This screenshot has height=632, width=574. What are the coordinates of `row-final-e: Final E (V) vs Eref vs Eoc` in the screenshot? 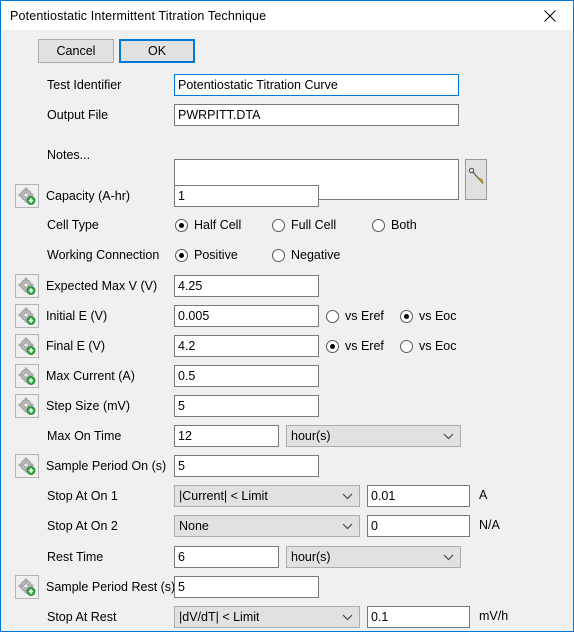 It's located at (287, 346).